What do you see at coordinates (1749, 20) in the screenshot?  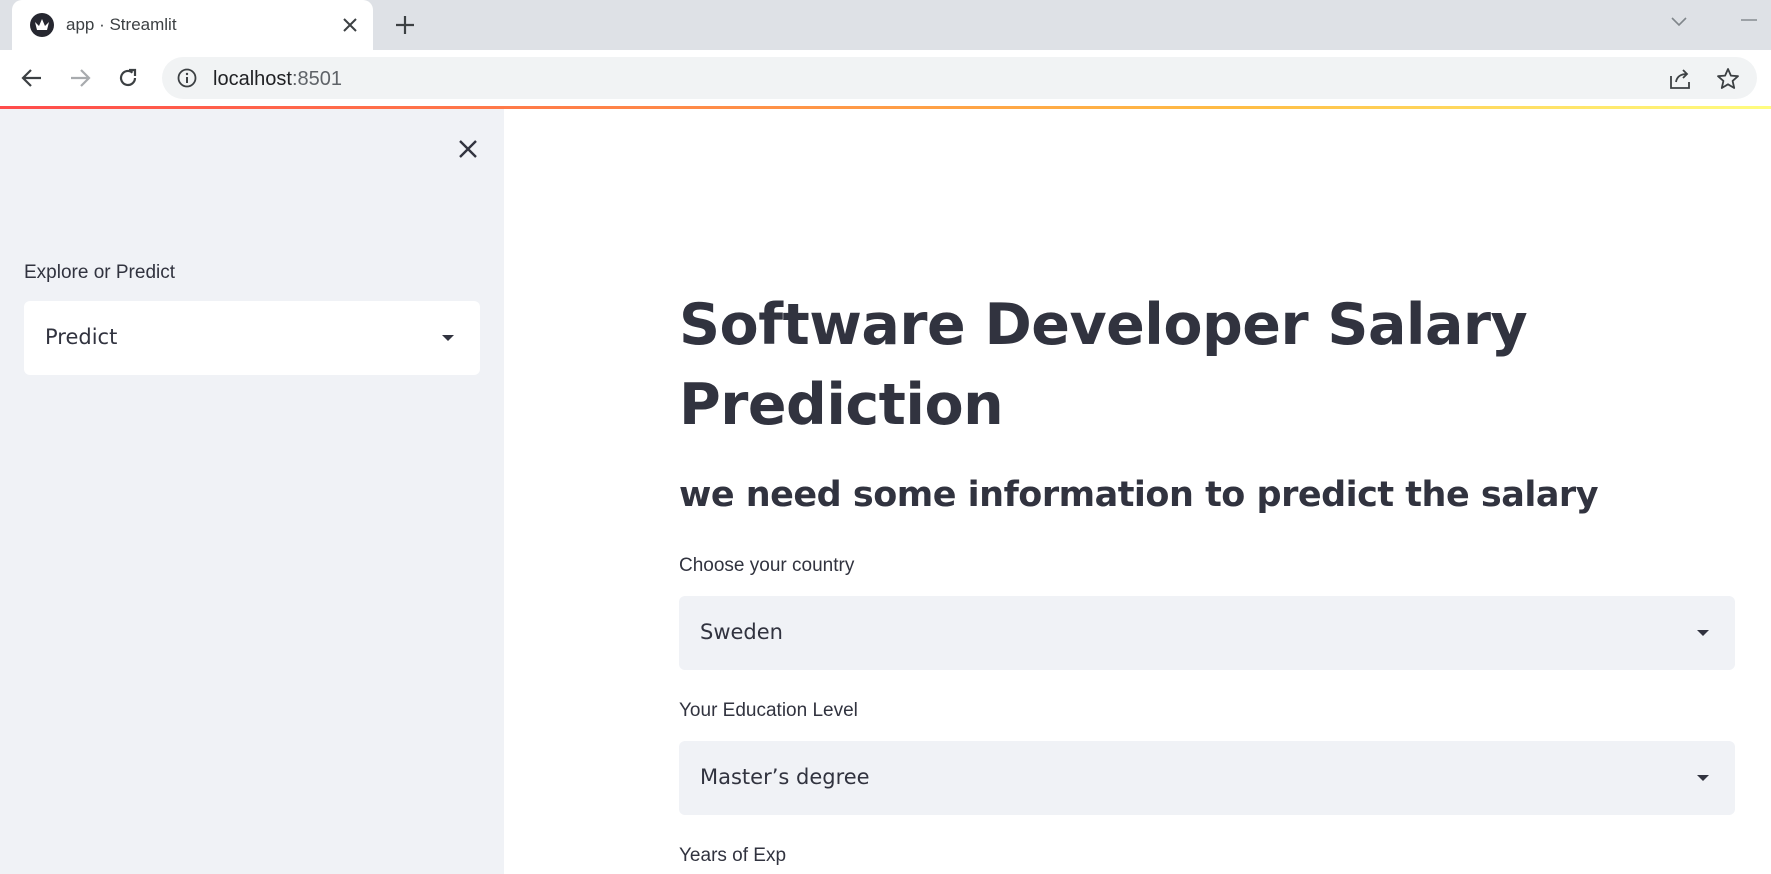 I see `minimize-window-icon` at bounding box center [1749, 20].